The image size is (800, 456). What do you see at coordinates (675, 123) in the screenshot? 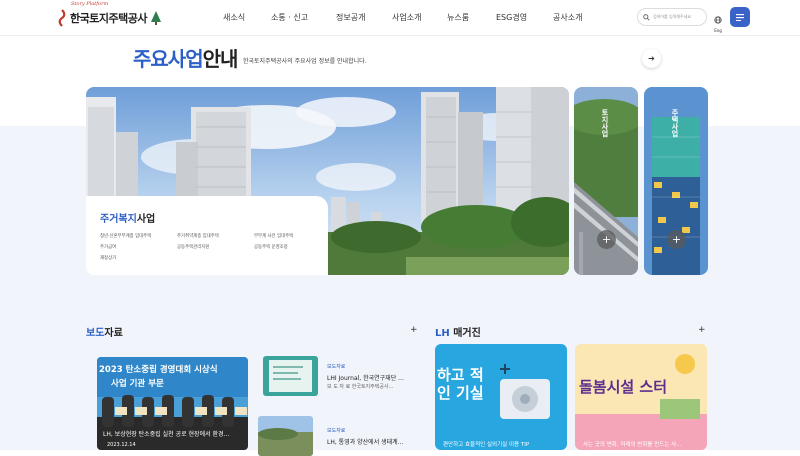
I see `housing-business-label: 주택사업` at bounding box center [675, 123].